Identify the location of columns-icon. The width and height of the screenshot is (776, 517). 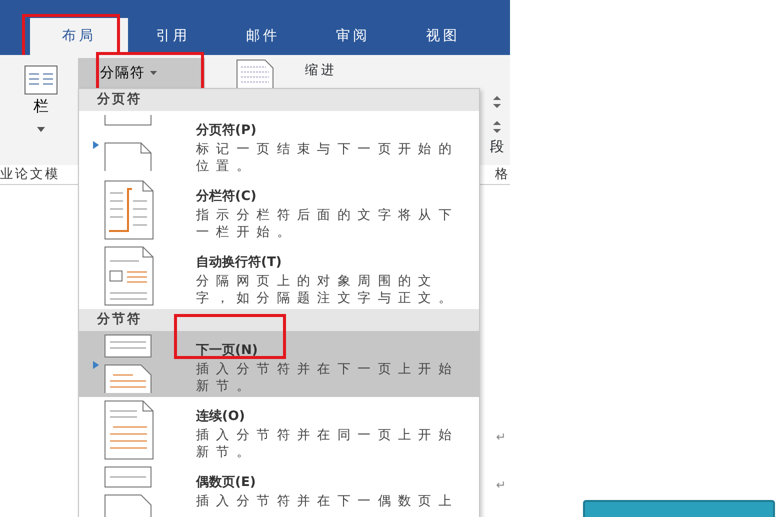
(41, 80).